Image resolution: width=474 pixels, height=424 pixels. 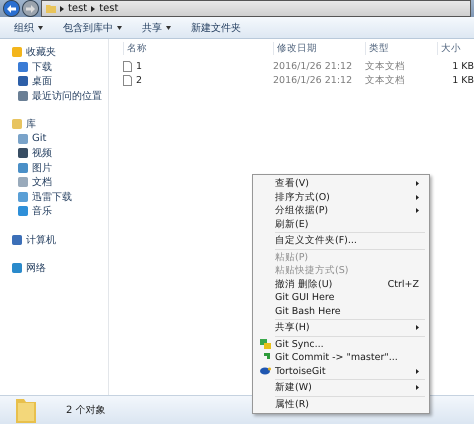 What do you see at coordinates (341, 224) in the screenshot?
I see `menu-item: 刷新(E)` at bounding box center [341, 224].